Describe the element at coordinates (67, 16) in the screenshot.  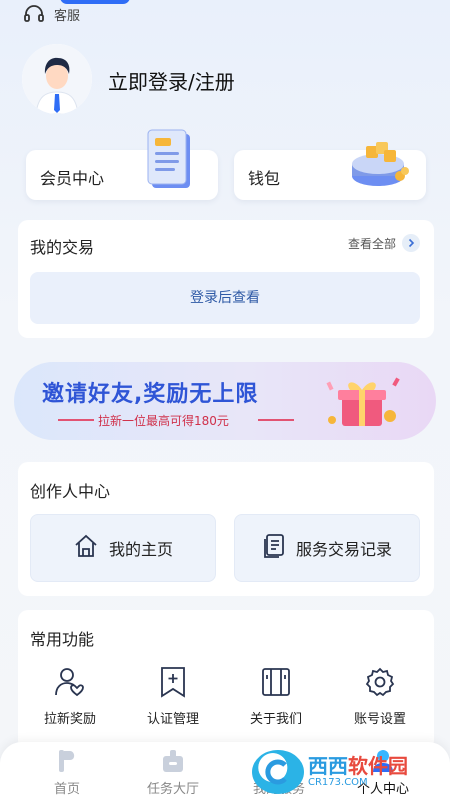
I see `support-label: 客服` at that location.